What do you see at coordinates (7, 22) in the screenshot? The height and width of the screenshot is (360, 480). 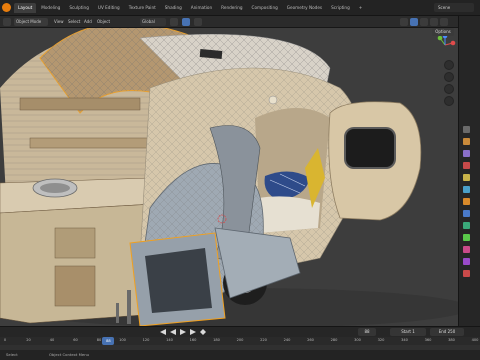 I see `editor-type-icon` at bounding box center [7, 22].